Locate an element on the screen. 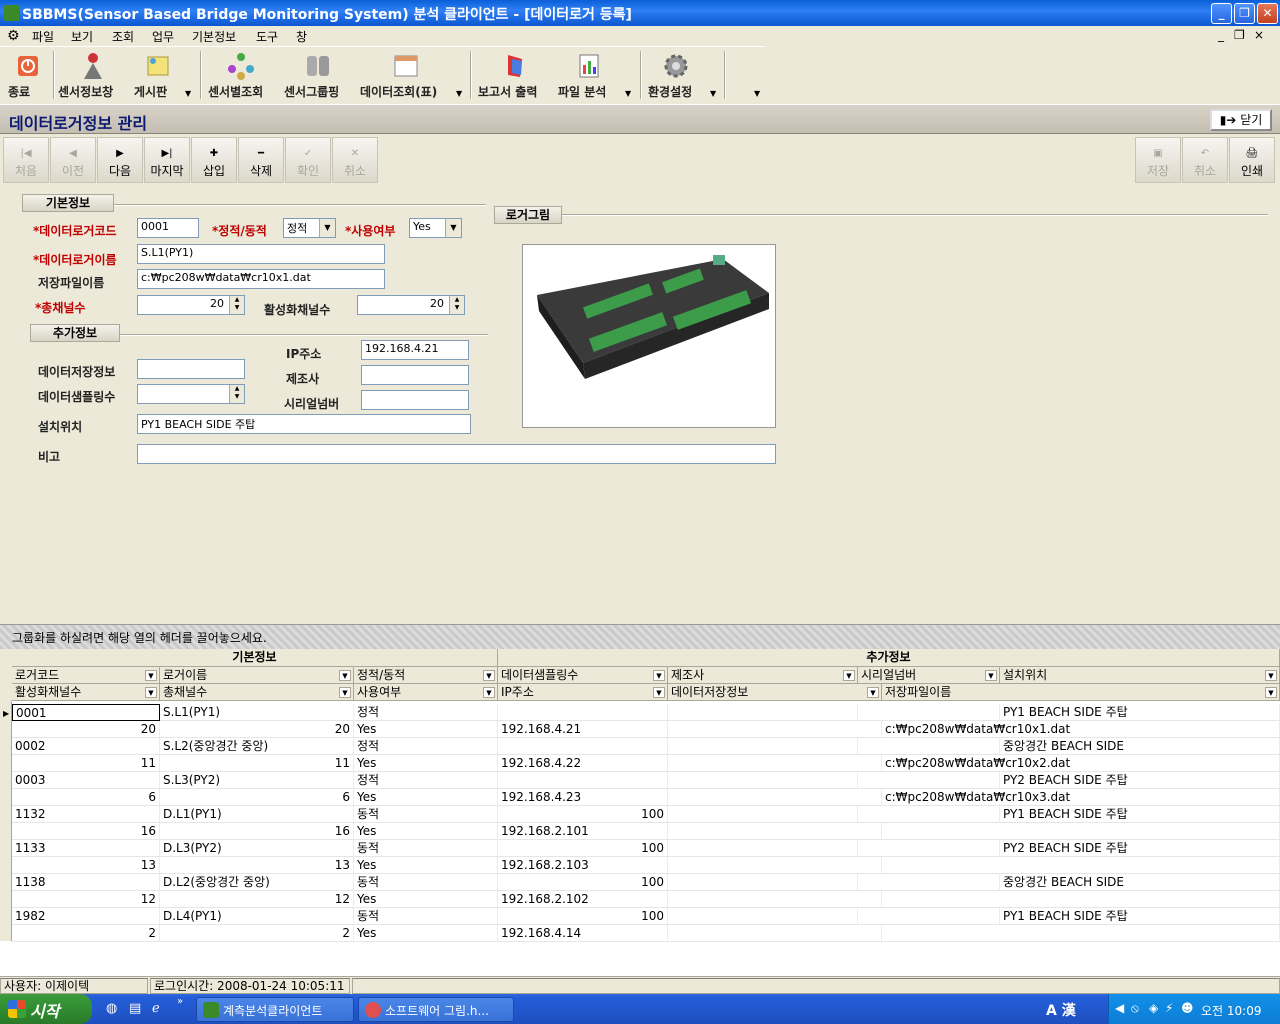  cell-logger-name: D.L4(PY1) is located at coordinates (257, 916).